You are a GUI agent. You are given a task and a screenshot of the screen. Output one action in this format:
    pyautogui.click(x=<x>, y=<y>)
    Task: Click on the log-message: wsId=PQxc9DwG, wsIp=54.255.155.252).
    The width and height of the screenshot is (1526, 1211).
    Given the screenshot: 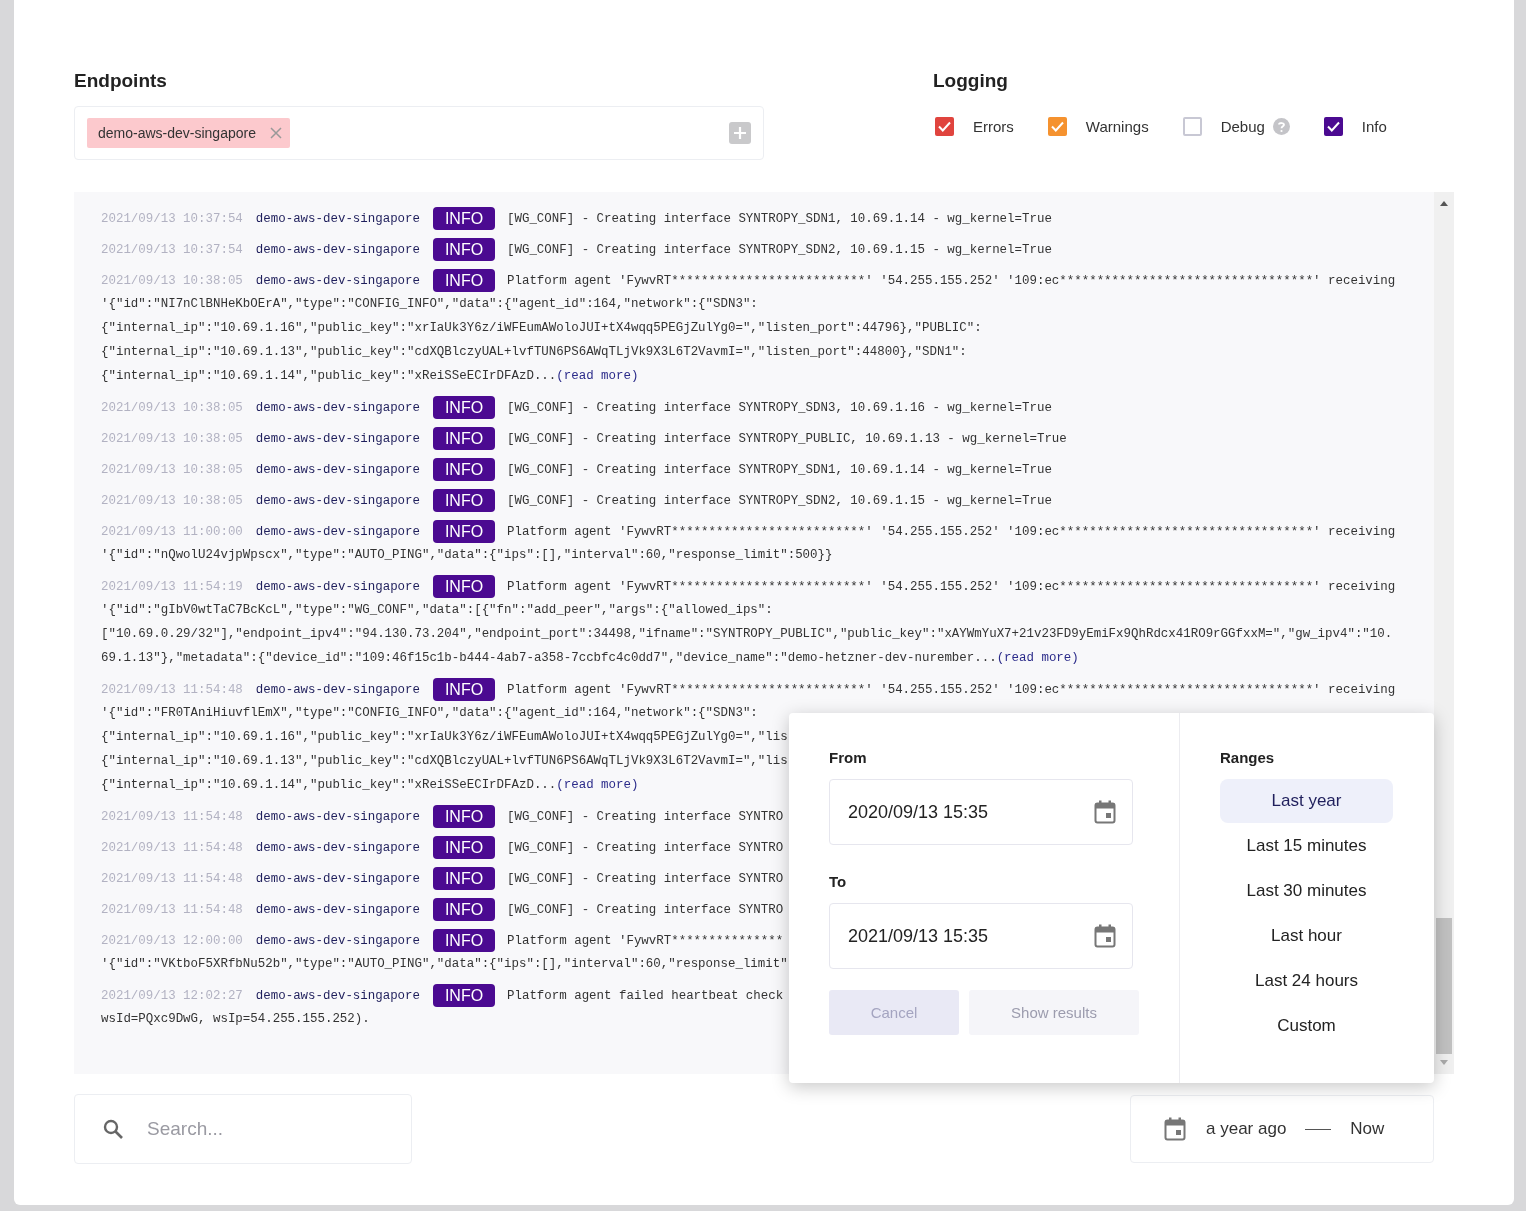 What is the action you would take?
    pyautogui.click(x=235, y=1019)
    